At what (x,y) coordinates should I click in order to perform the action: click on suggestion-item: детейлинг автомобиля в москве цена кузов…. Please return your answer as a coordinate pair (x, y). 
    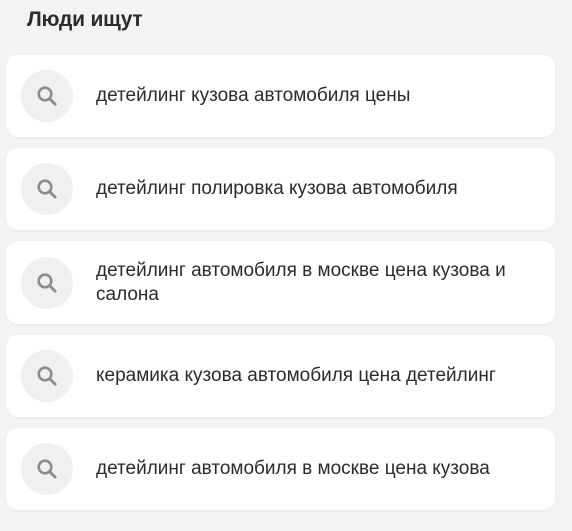
    Looking at the image, I should click on (280, 469).